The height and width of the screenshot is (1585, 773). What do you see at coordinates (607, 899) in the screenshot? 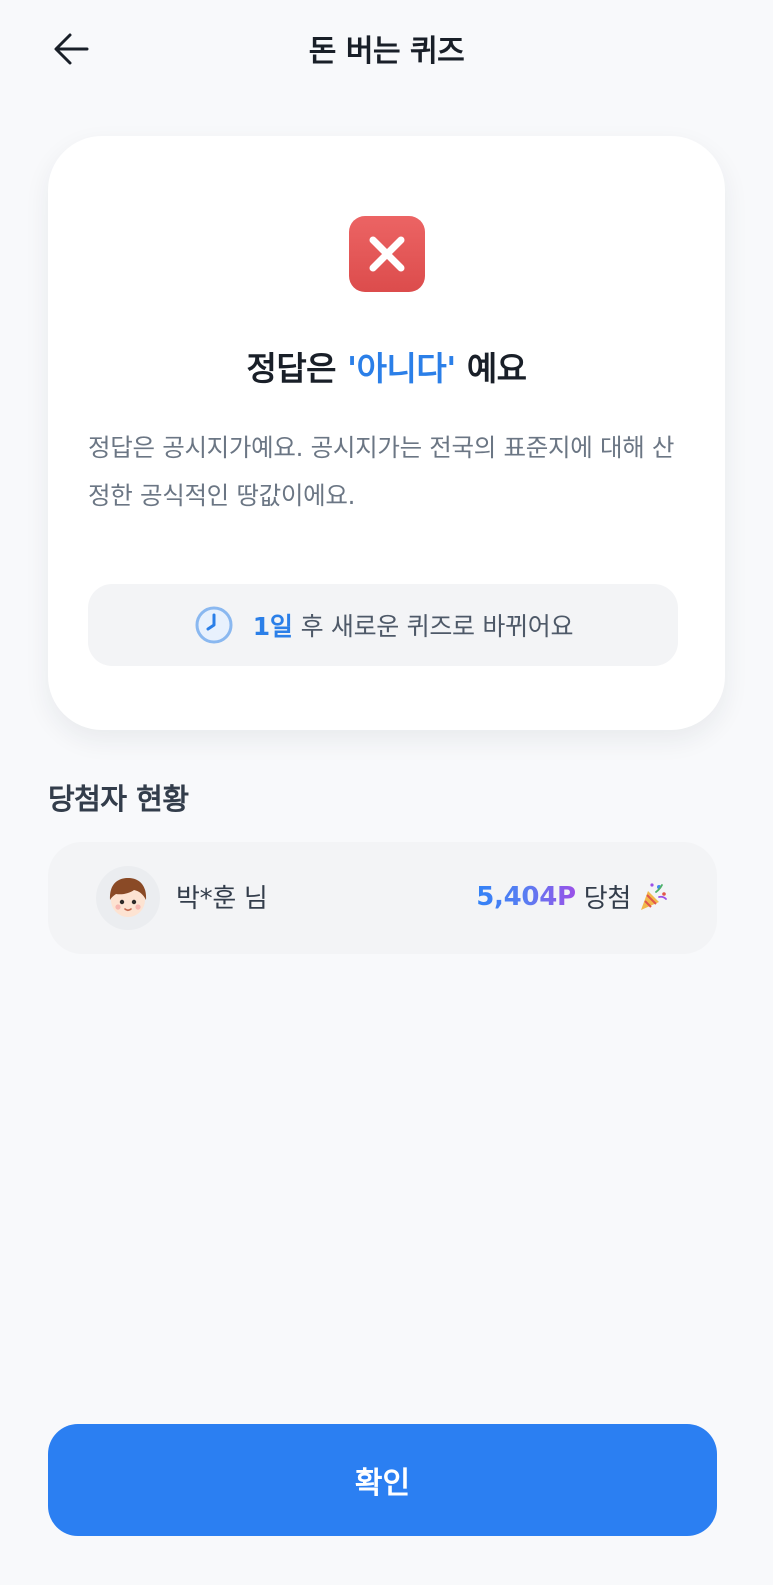
I see `winner-label: 당첨` at bounding box center [607, 899].